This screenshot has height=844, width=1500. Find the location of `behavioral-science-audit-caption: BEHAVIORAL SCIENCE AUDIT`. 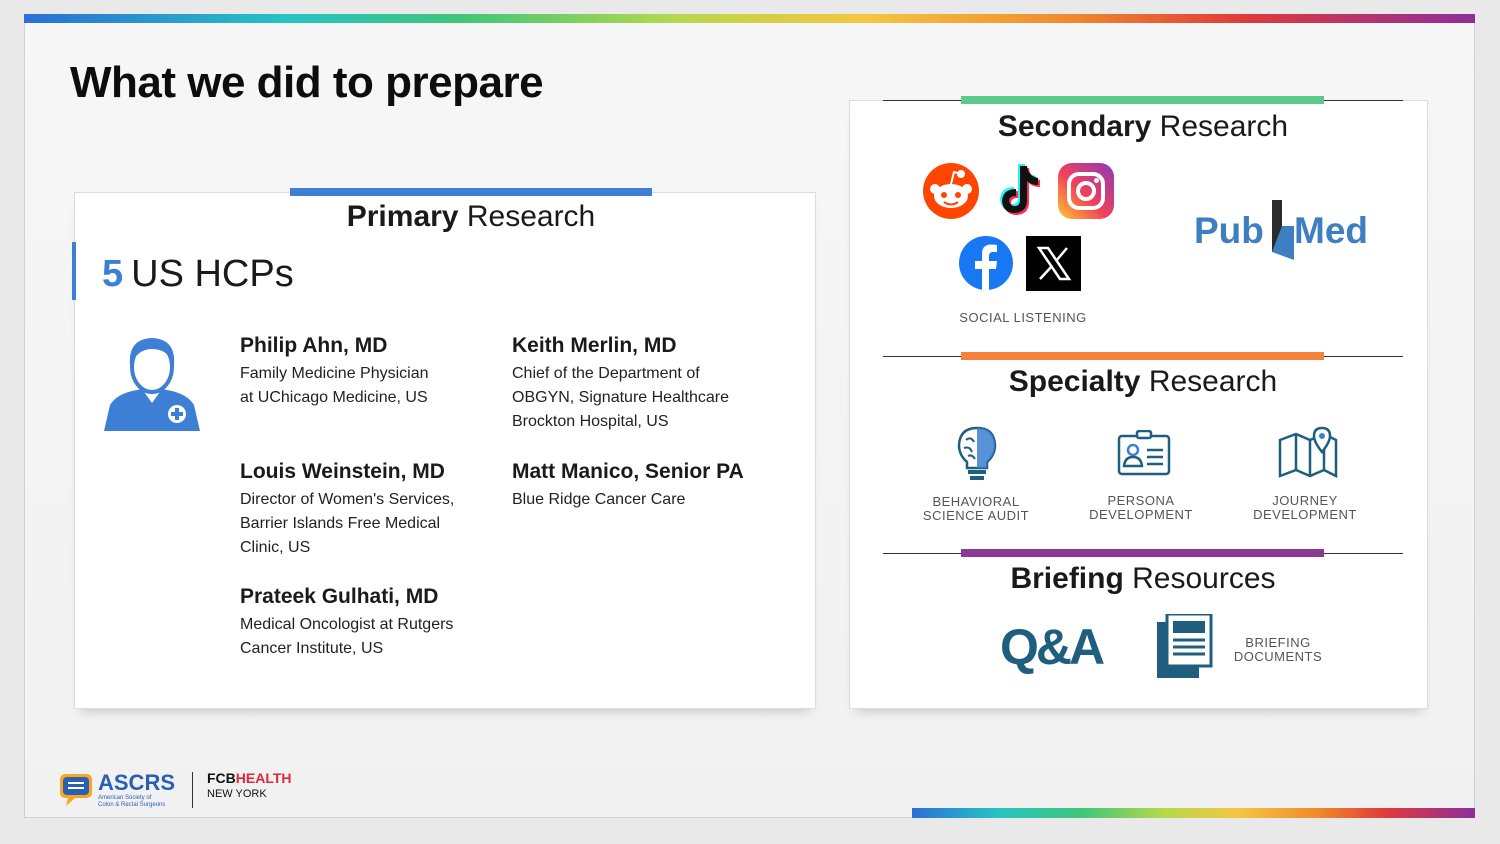

behavioral-science-audit-caption: BEHAVIORAL SCIENCE AUDIT is located at coordinates (976, 509).